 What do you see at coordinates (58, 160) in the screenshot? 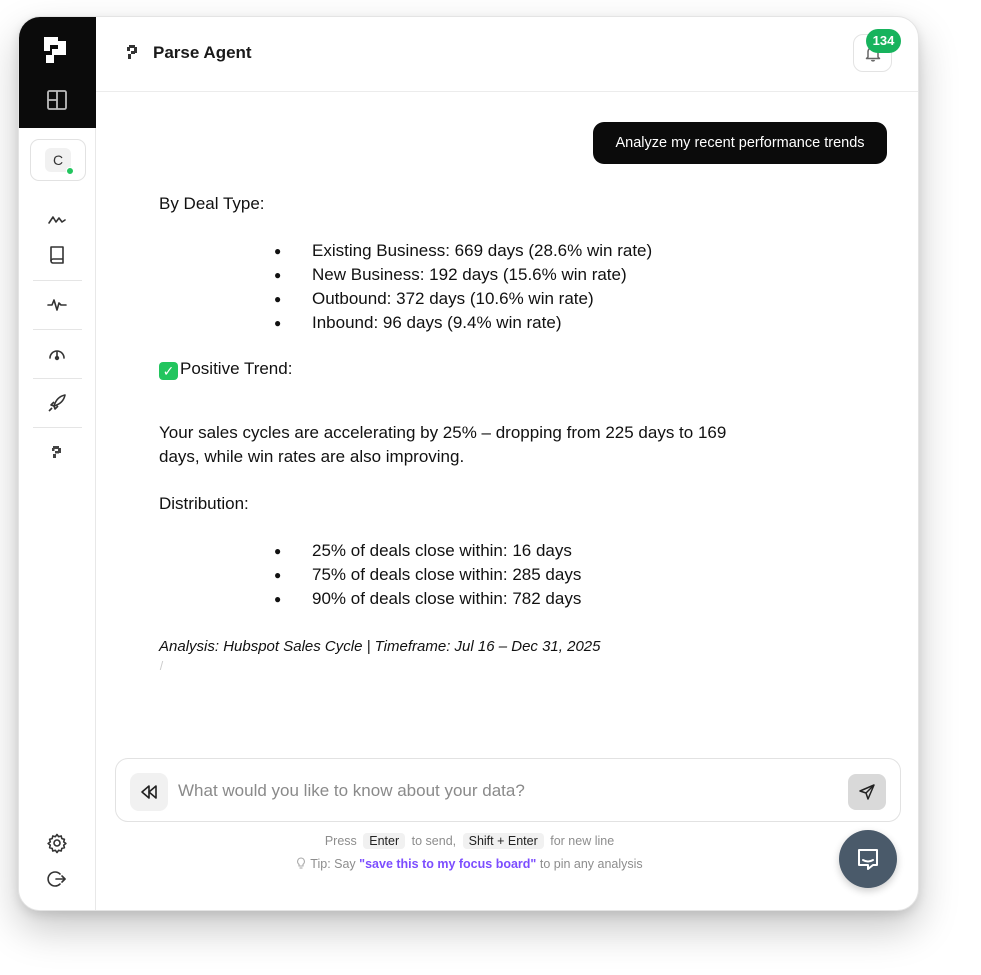
I see `user-profile-card: C` at bounding box center [58, 160].